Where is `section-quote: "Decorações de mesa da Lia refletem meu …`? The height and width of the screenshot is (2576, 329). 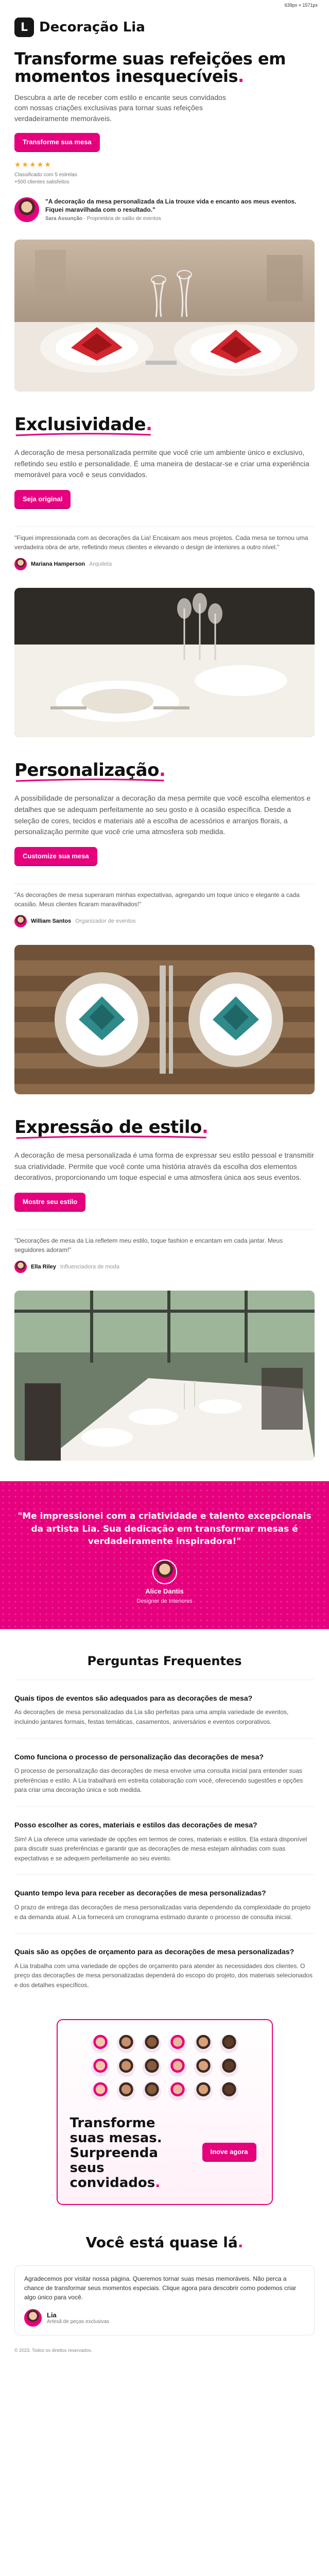
section-quote: "Decorações de mesa da Lia refletem meu … is located at coordinates (164, 1251).